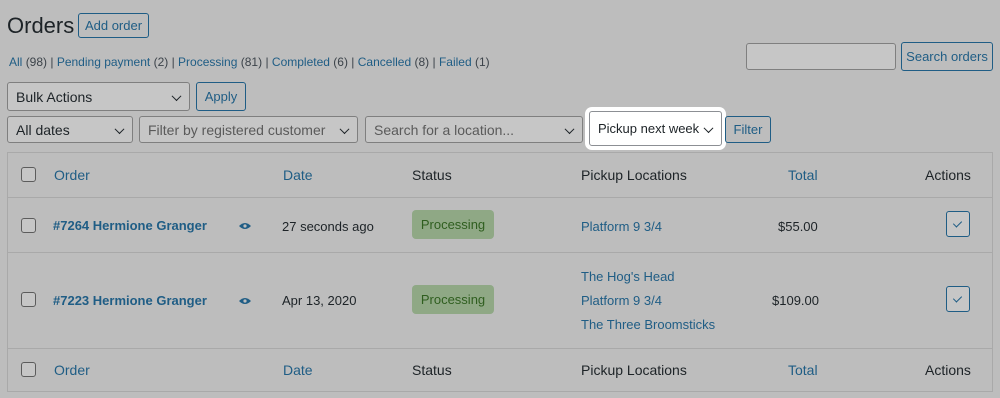 The height and width of the screenshot is (398, 1000). What do you see at coordinates (947, 56) in the screenshot?
I see `search-orders-button: Search orders` at bounding box center [947, 56].